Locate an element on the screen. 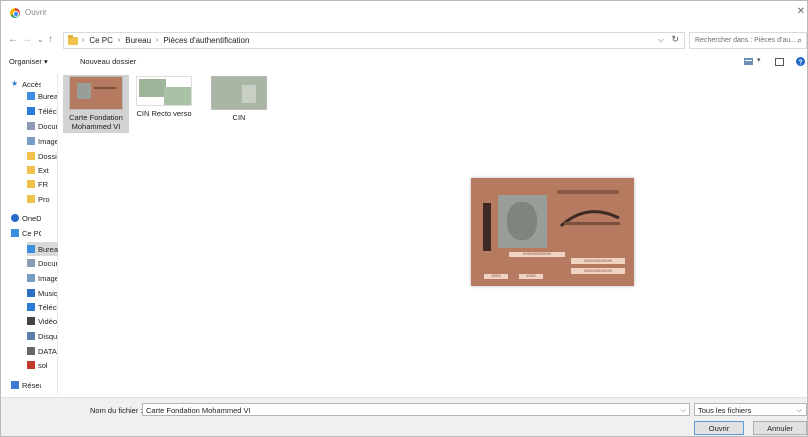 This screenshot has width=808, height=437. file-type-select: Tous les fichiers ⌵ is located at coordinates (750, 409).